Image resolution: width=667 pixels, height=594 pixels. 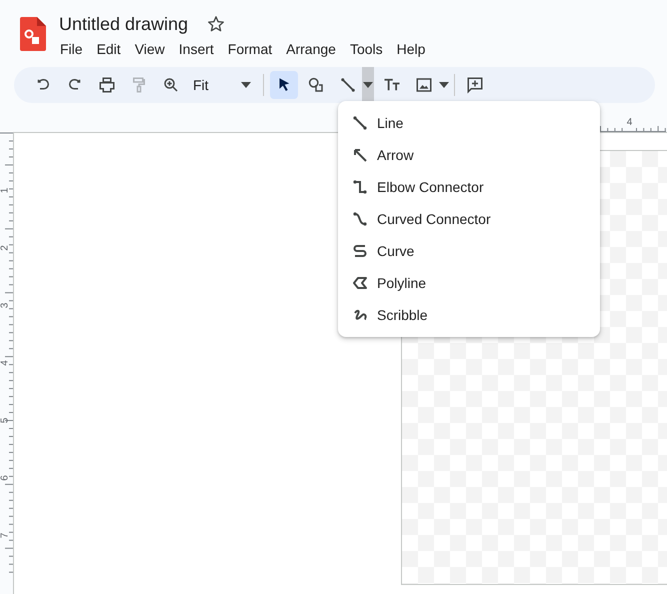 What do you see at coordinates (284, 85) in the screenshot?
I see `cursor-button` at bounding box center [284, 85].